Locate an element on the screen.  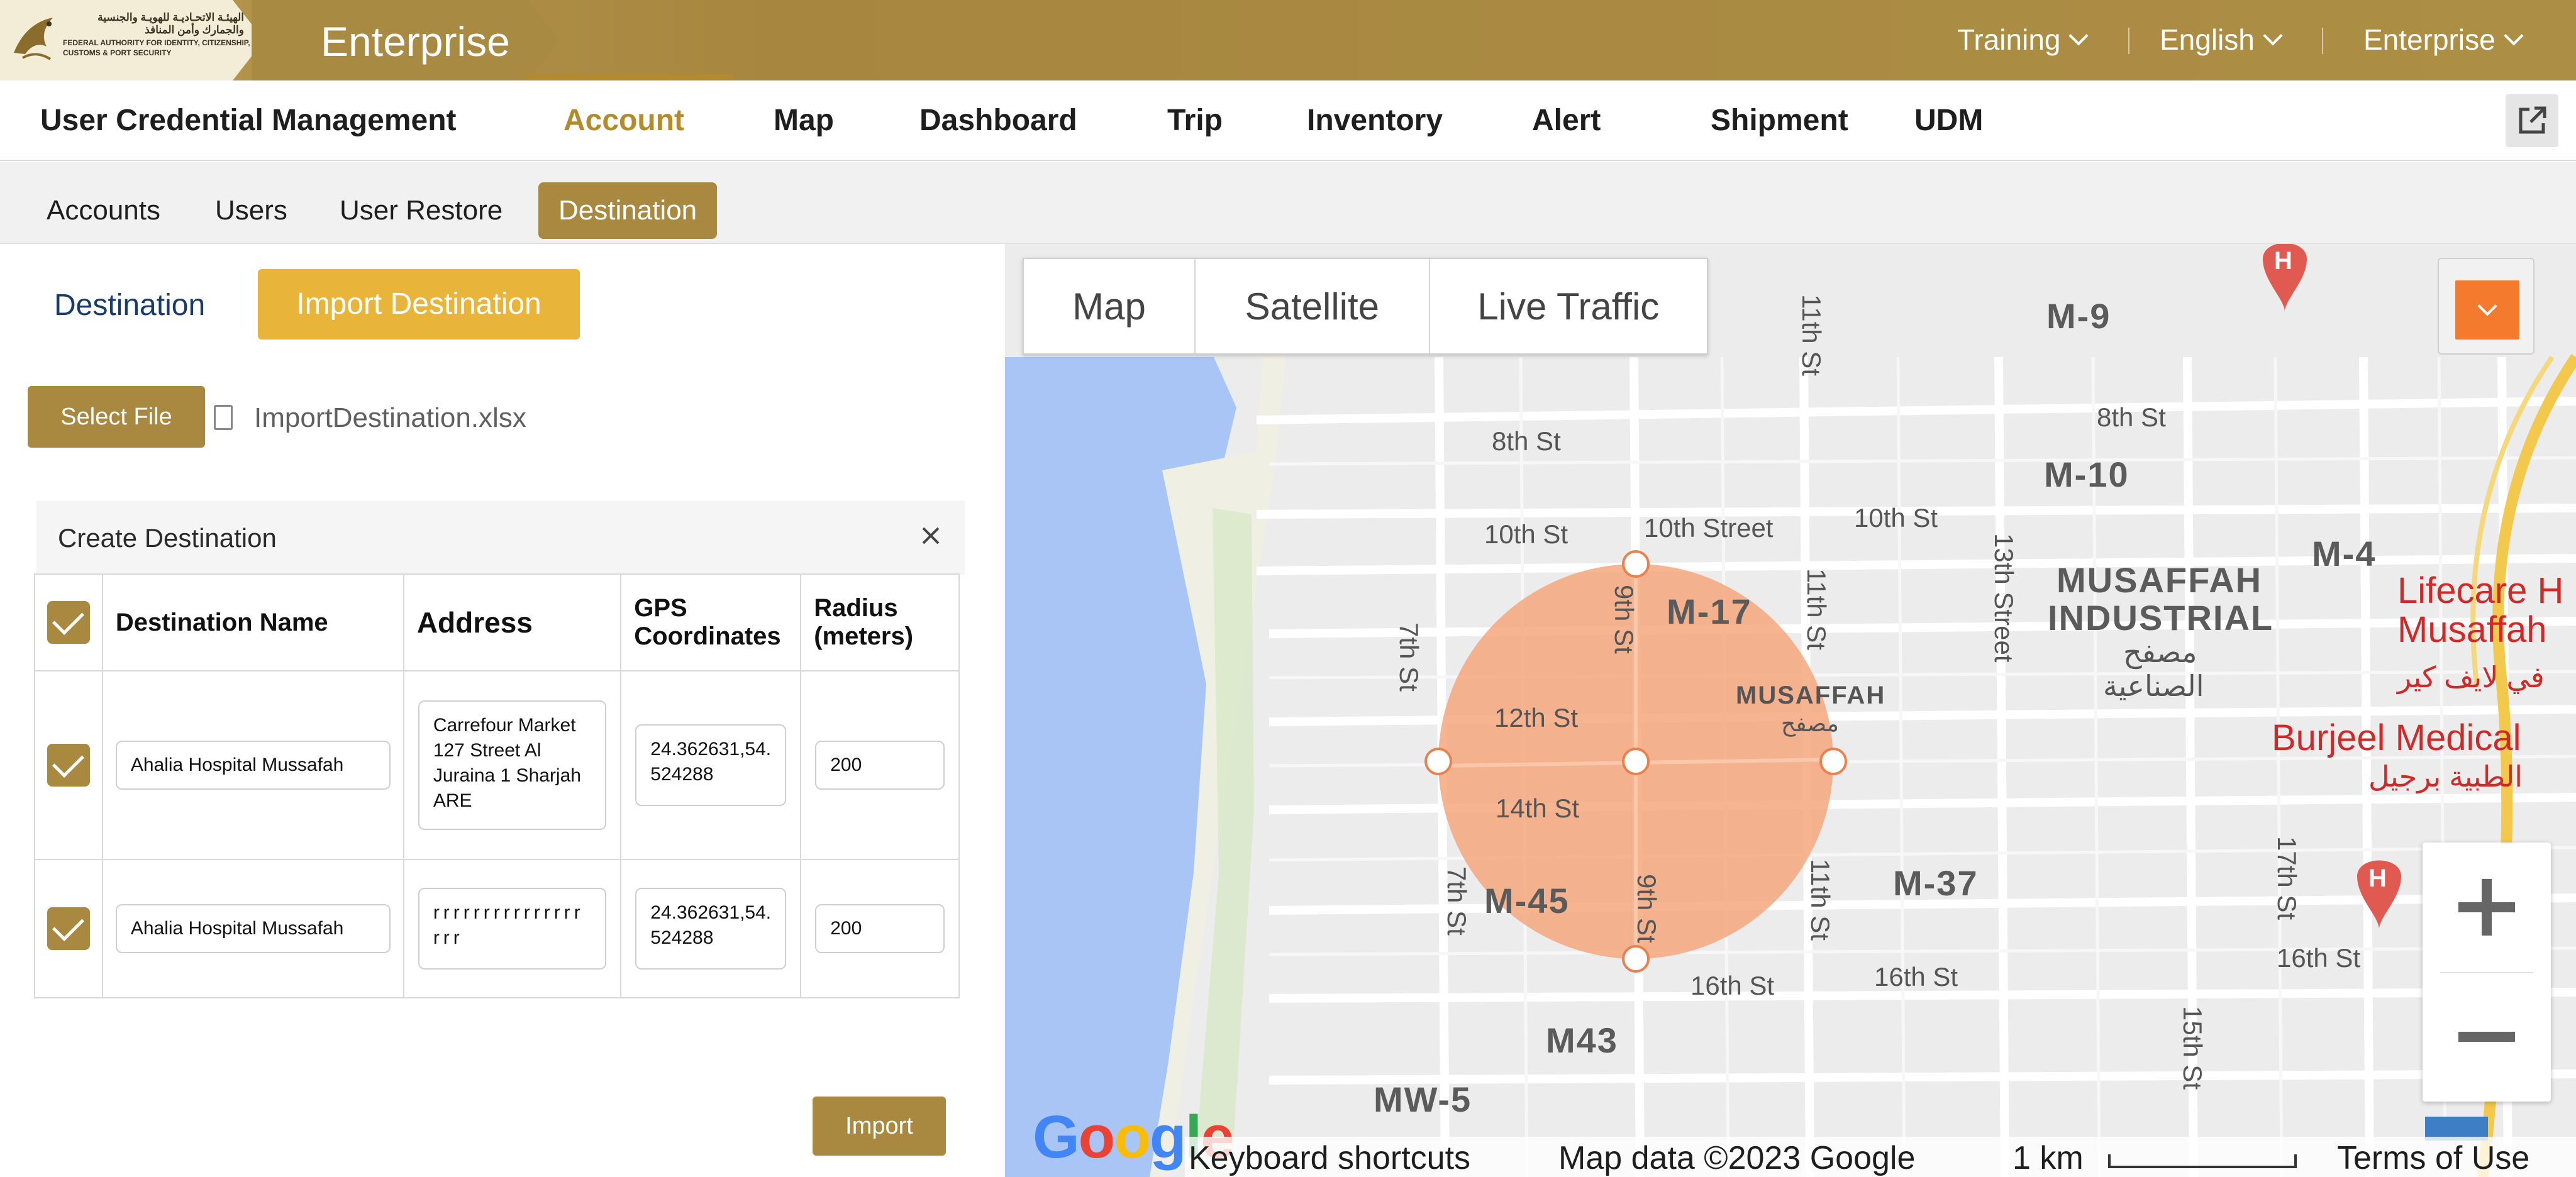
nav-map: Map is located at coordinates (804, 120).